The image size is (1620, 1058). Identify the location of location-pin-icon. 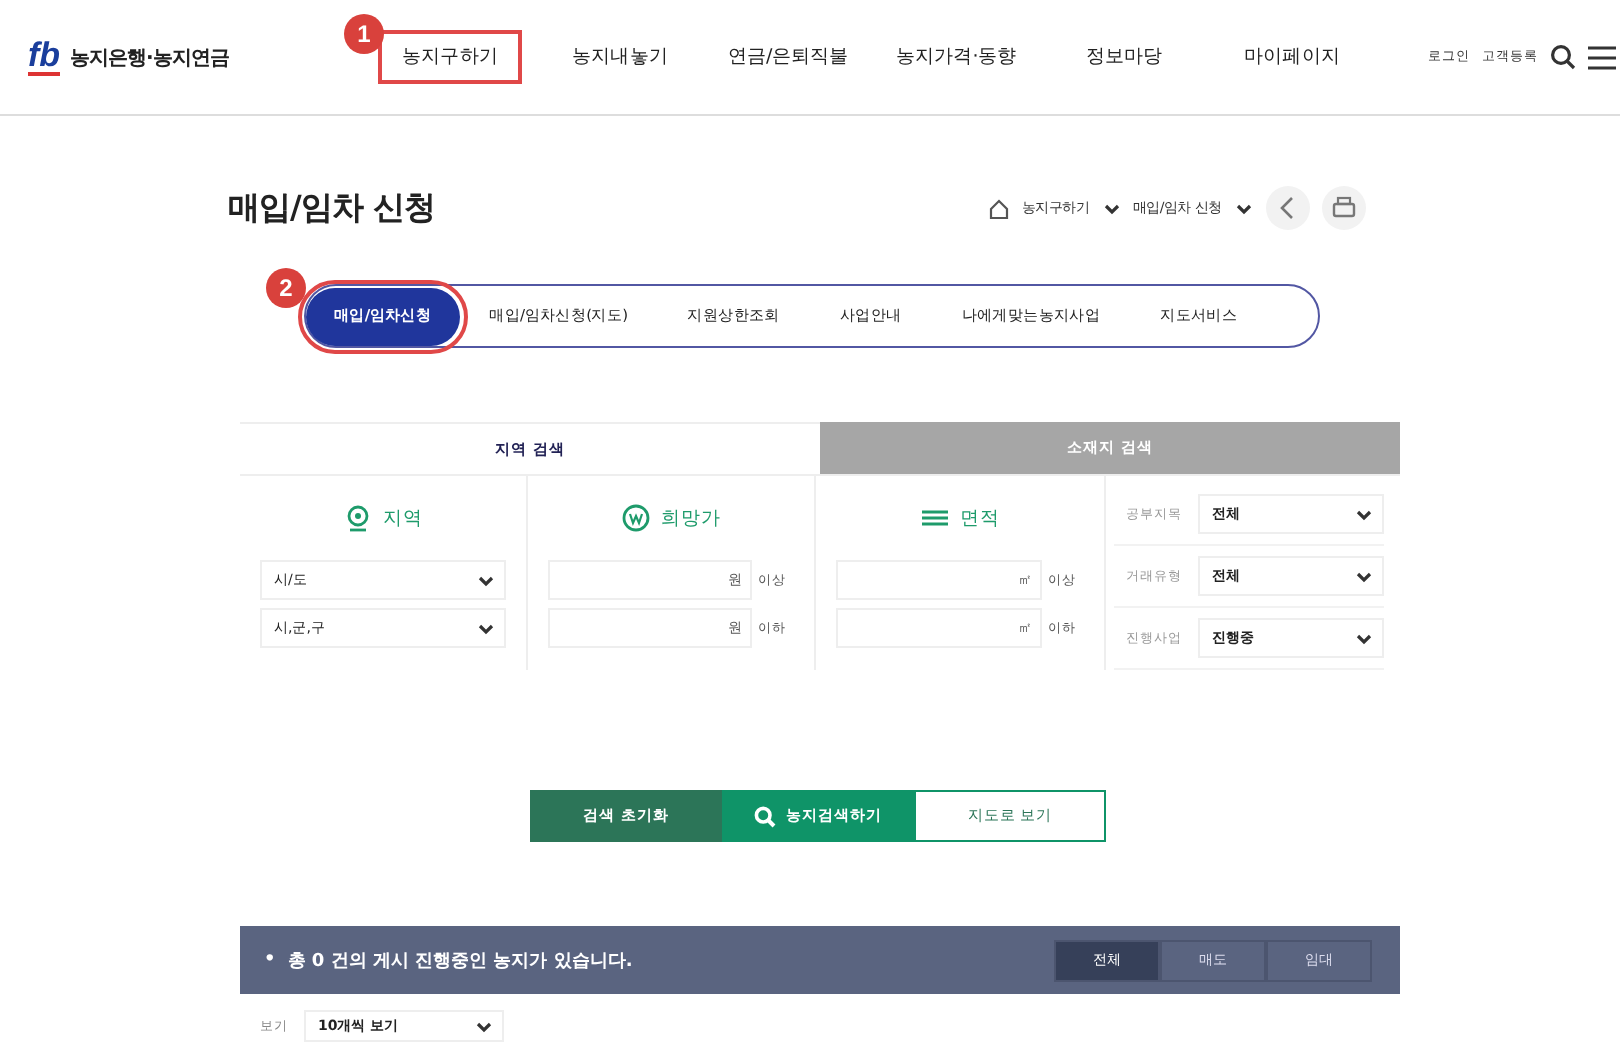
(358, 518).